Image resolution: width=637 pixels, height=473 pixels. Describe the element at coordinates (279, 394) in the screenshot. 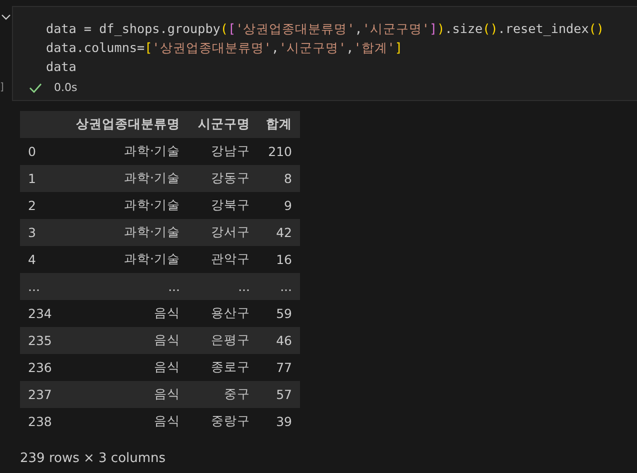

I see `table-cell: 57` at that location.